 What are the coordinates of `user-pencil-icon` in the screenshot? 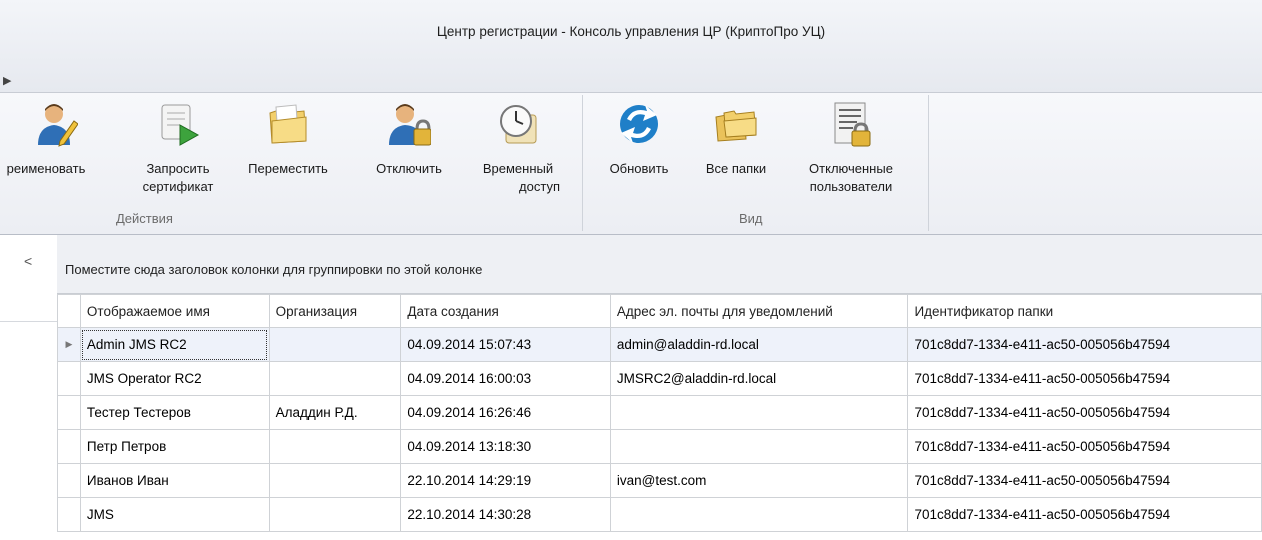 It's located at (58, 125).